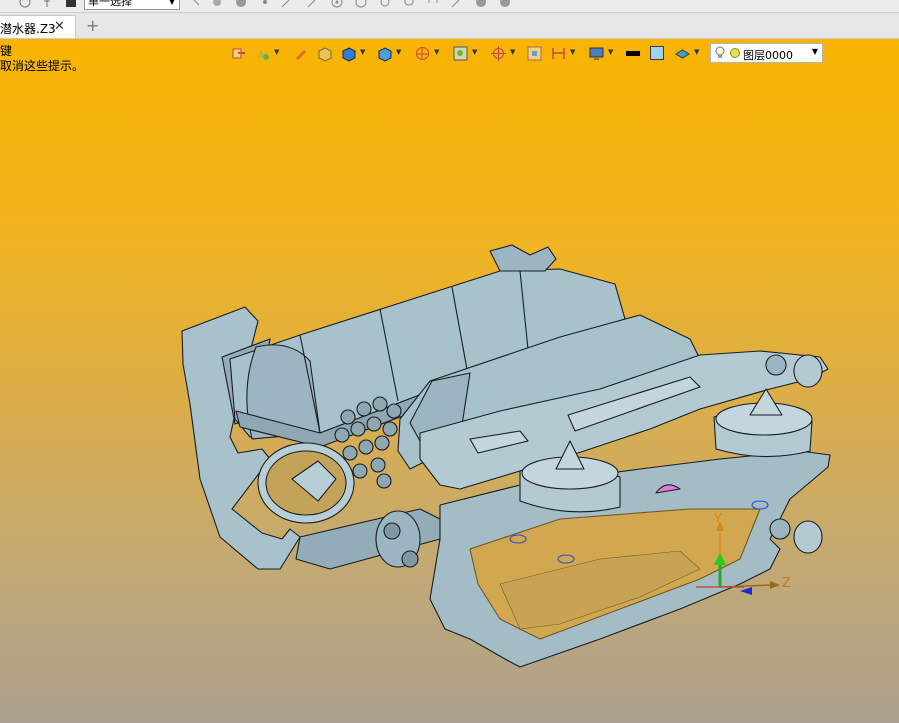 This screenshot has width=899, height=723. I want to click on document-tab-label: 潜水器.Z3, so click(28, 29).